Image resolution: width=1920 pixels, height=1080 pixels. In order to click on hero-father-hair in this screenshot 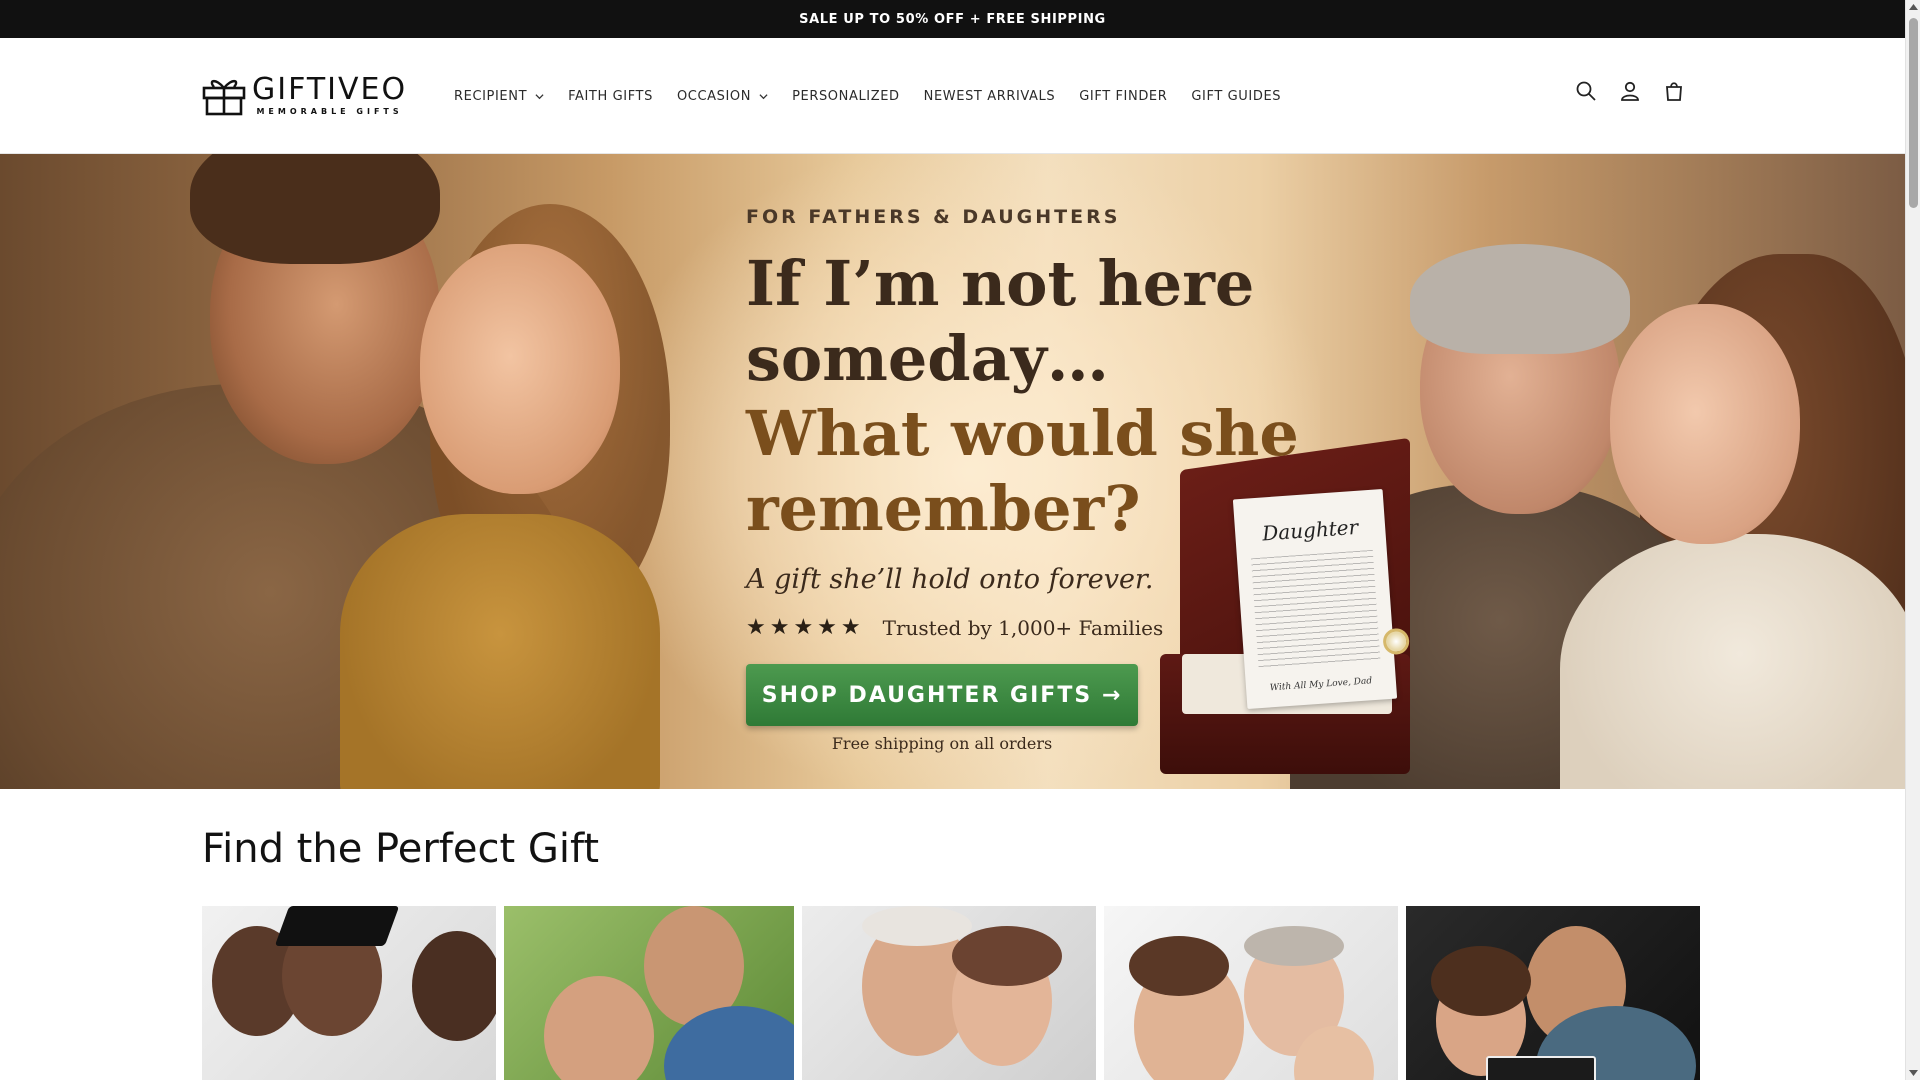, I will do `click(315, 209)`.